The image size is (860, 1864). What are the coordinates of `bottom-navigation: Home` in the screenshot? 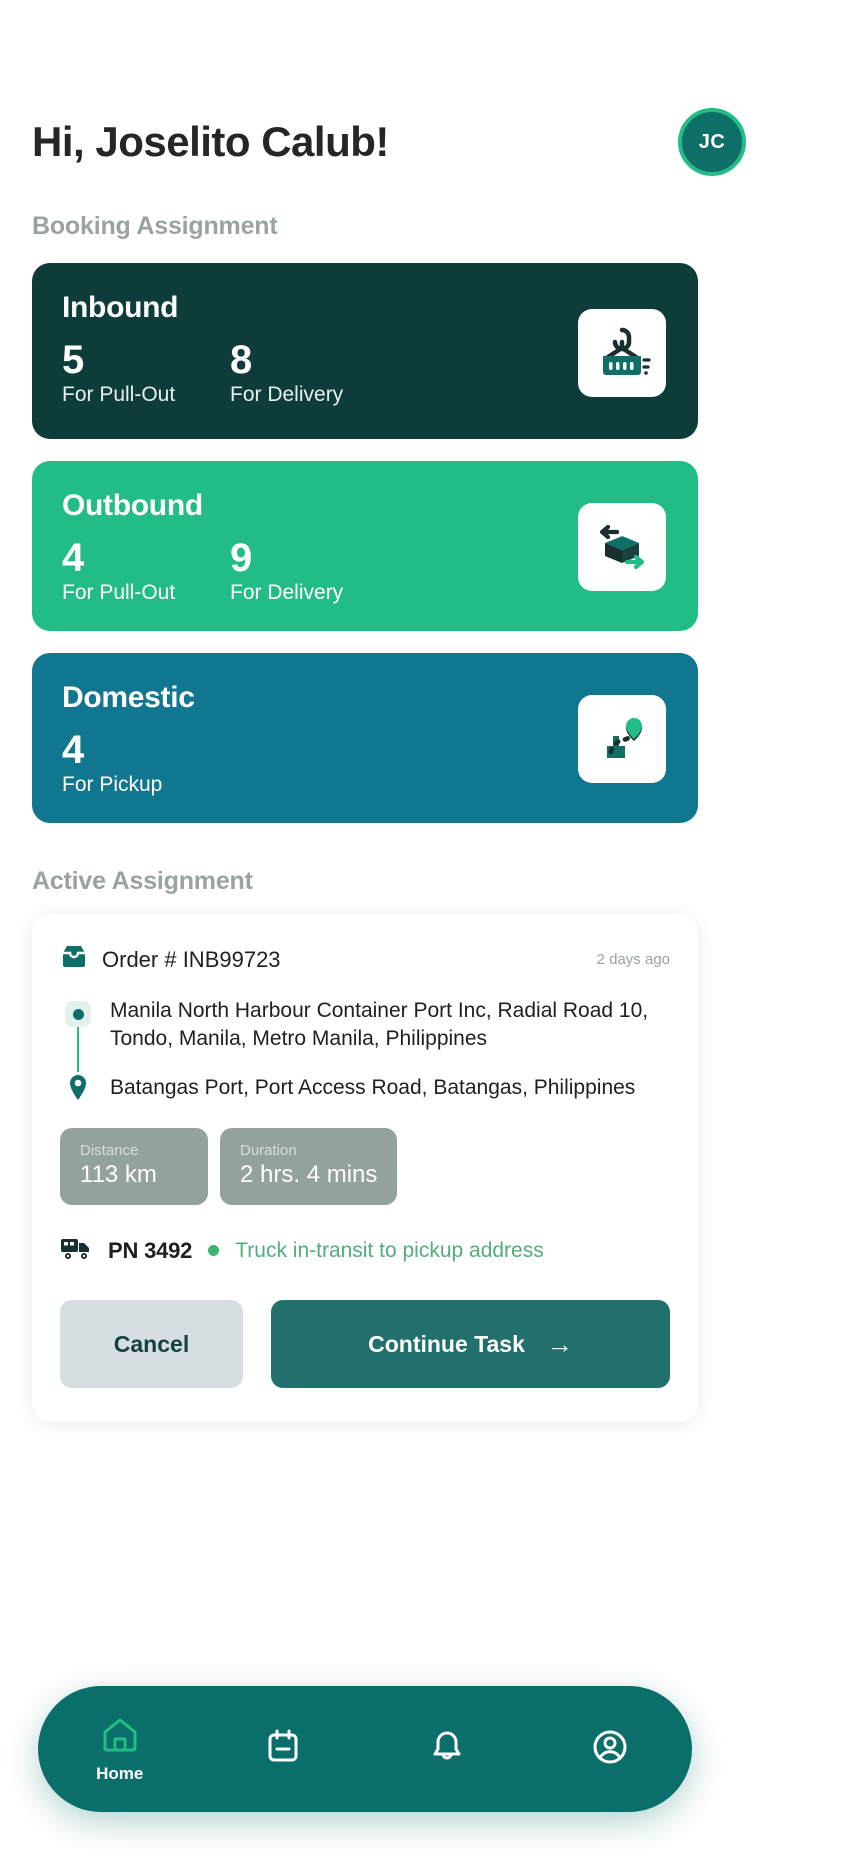 It's located at (365, 1749).